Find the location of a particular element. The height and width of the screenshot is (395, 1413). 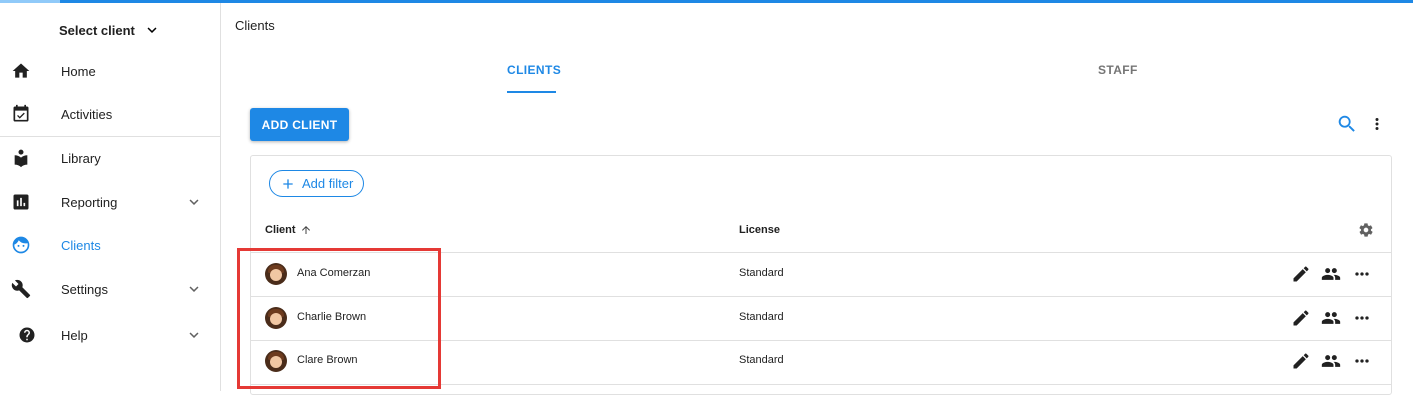

breadcrumb: Clients is located at coordinates (255, 25).